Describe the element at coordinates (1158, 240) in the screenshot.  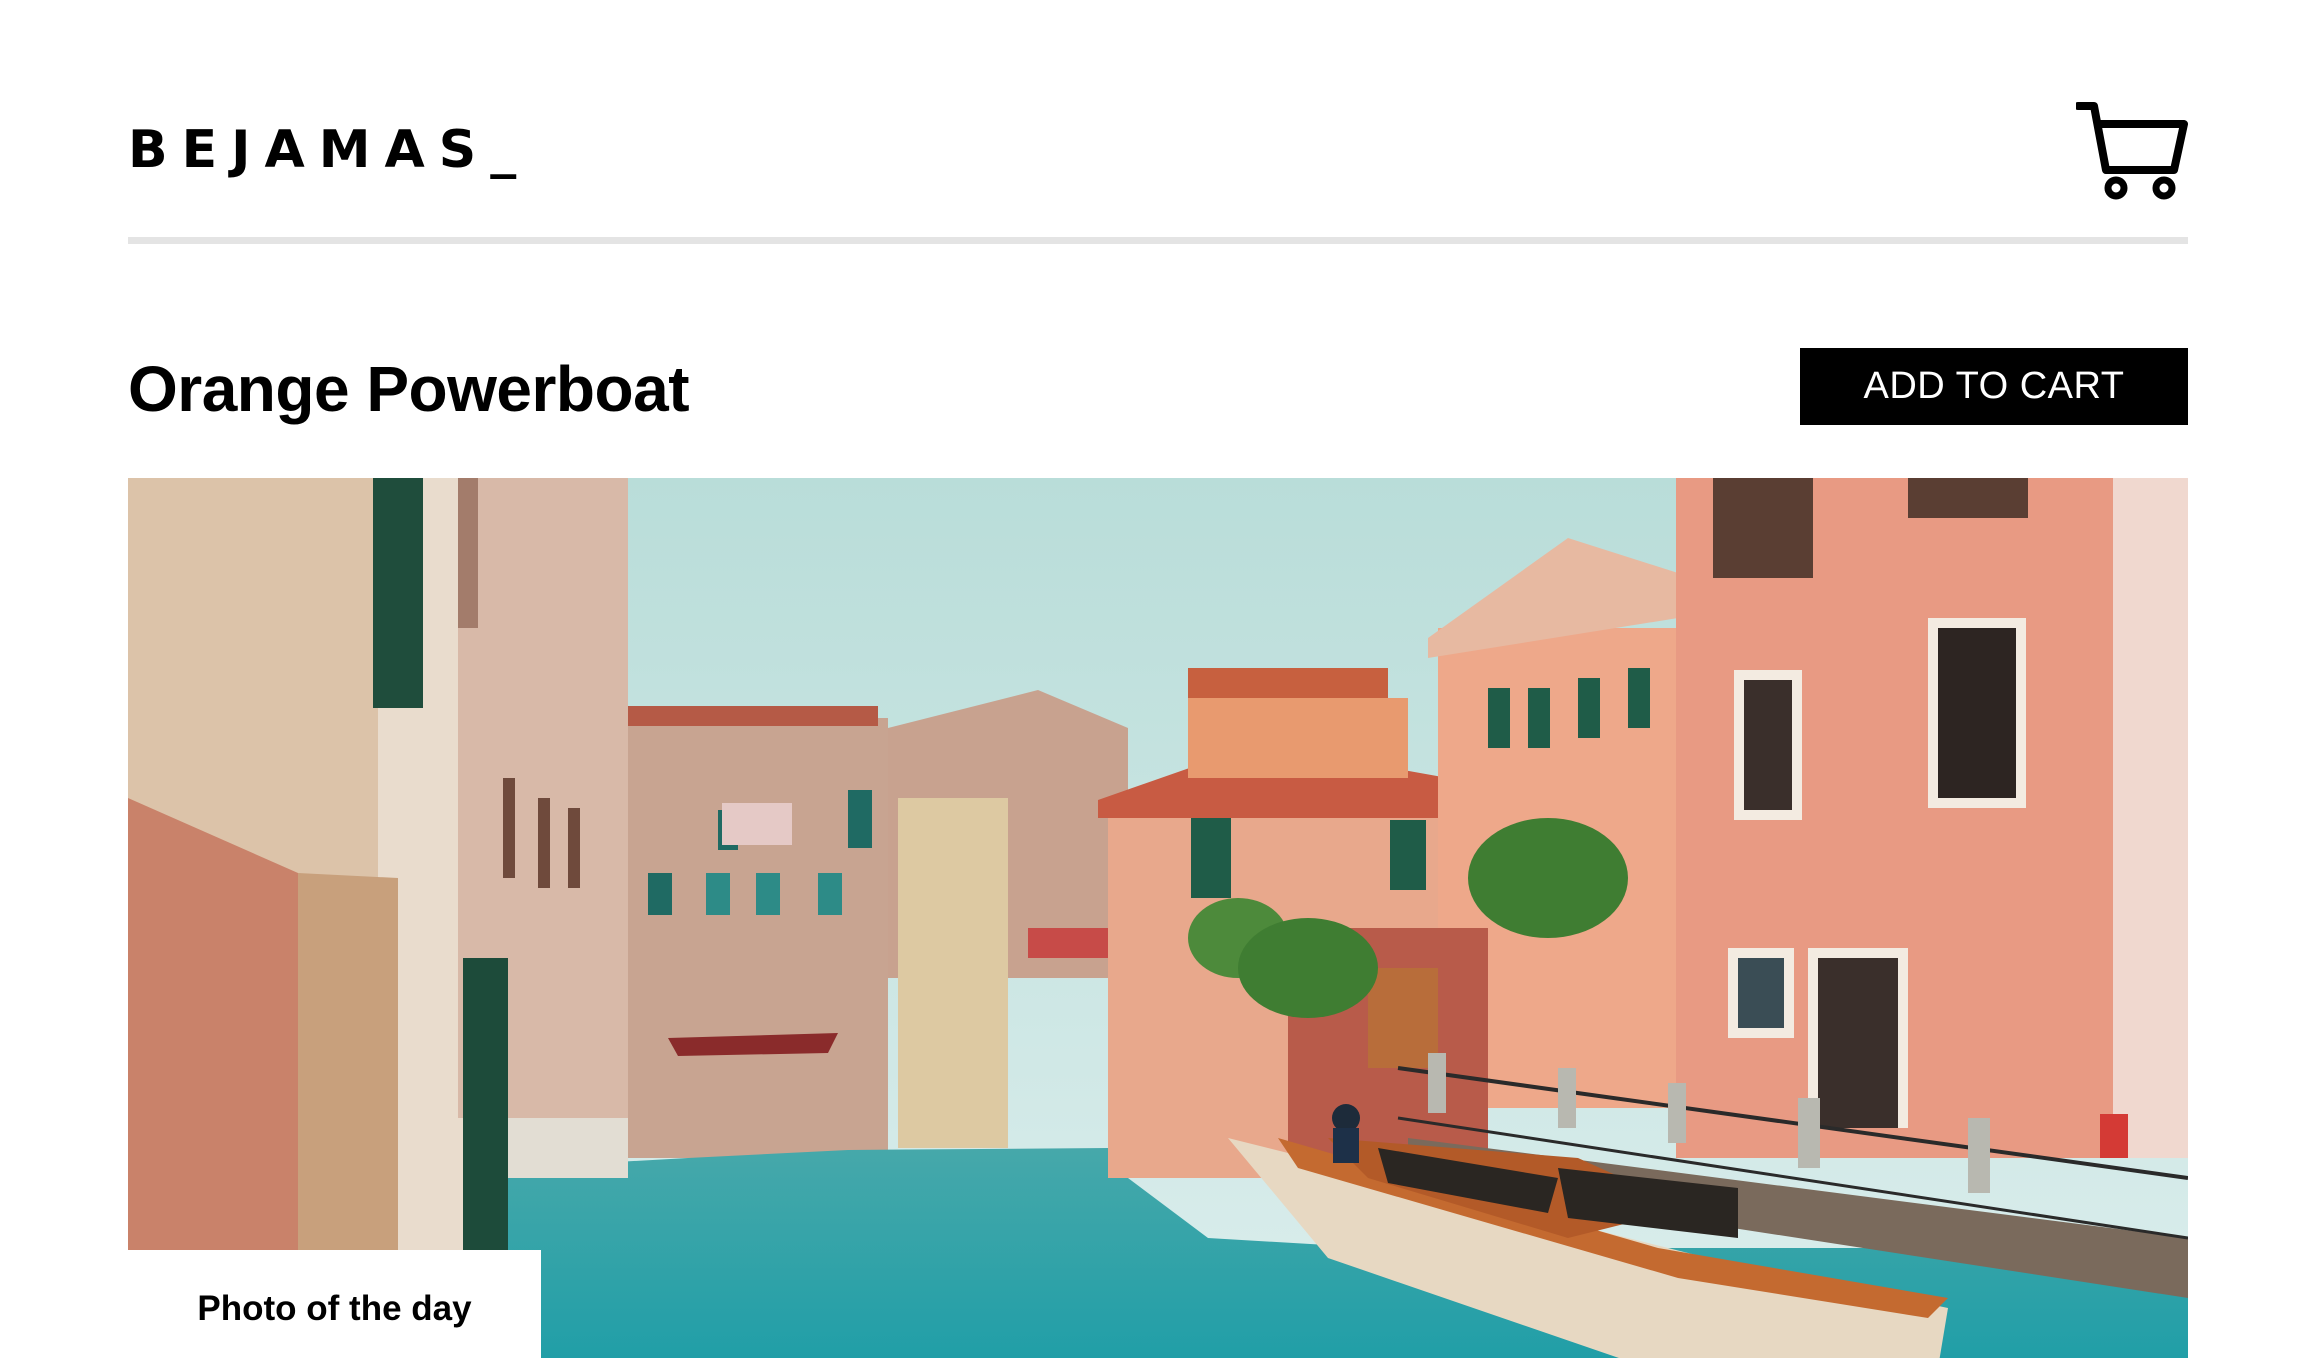
I see `header-divider` at that location.